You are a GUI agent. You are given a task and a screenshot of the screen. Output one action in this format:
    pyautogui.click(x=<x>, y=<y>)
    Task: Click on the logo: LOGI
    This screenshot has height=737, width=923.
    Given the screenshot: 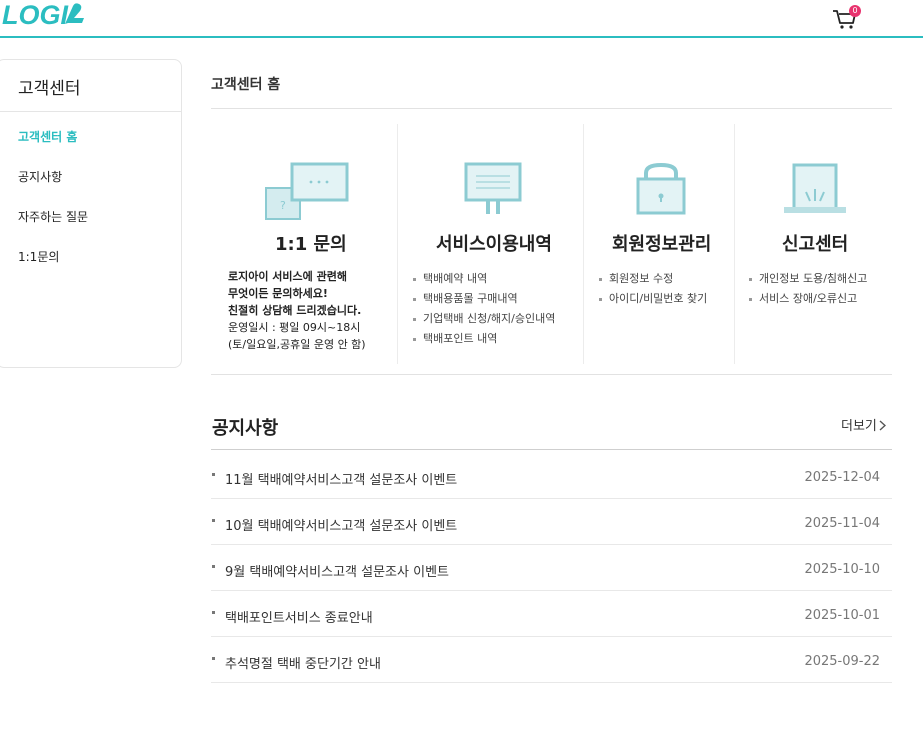 What is the action you would take?
    pyautogui.click(x=43, y=15)
    